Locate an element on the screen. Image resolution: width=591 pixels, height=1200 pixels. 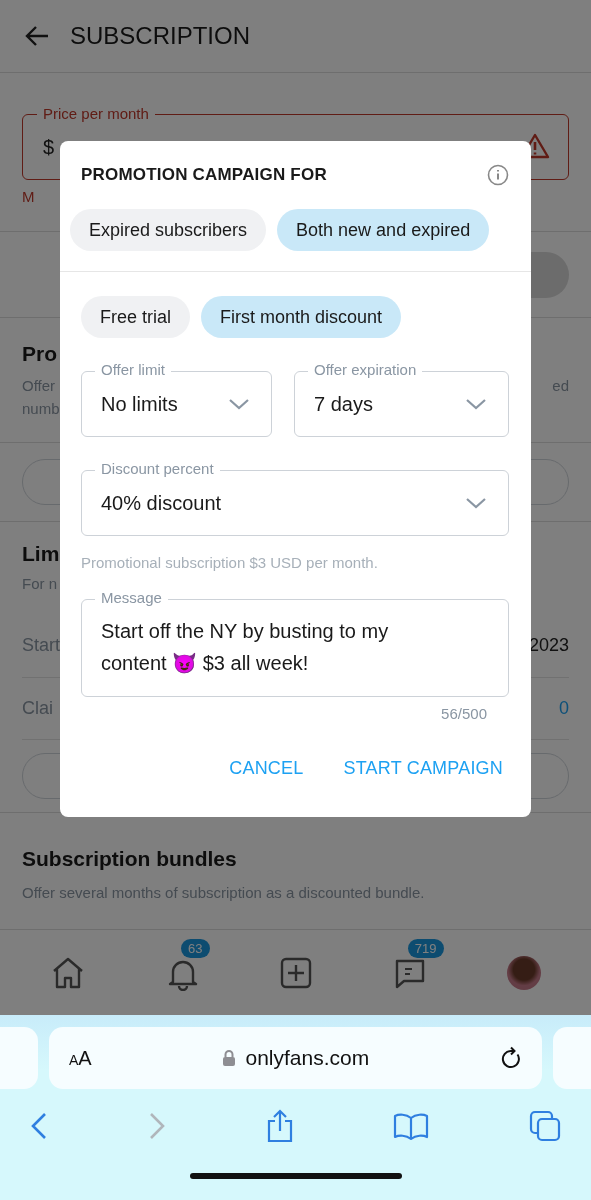
section-title: Subscription bundles is located at coordinates (129, 859).